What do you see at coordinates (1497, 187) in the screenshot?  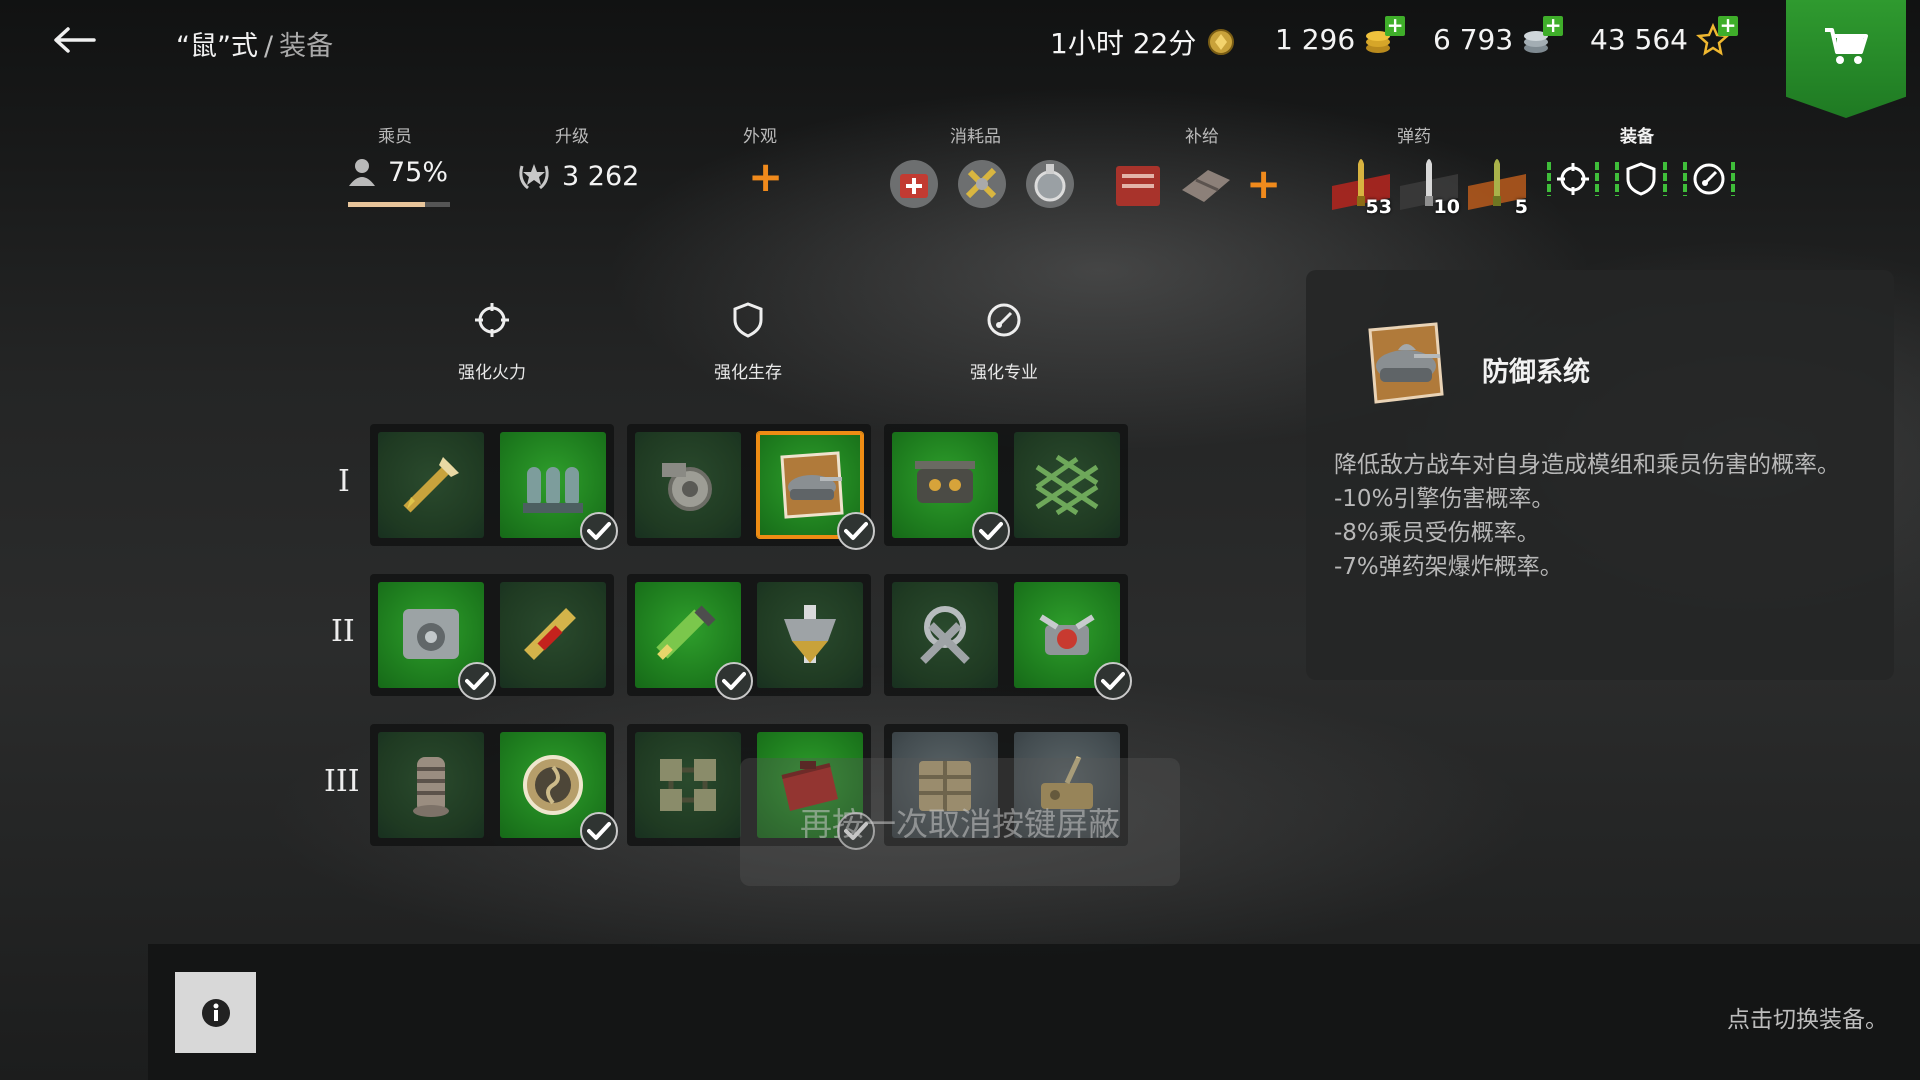 I see `ammo-slot-3: 5` at bounding box center [1497, 187].